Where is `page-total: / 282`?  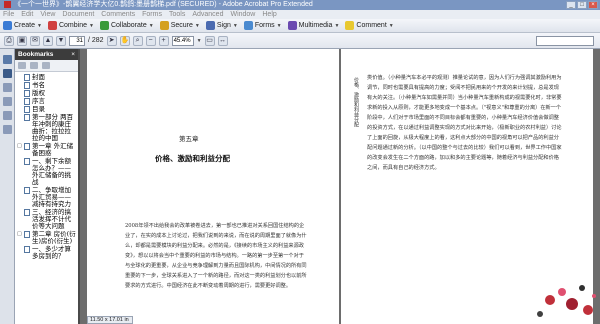 page-total: / 282 is located at coordinates (96, 40).